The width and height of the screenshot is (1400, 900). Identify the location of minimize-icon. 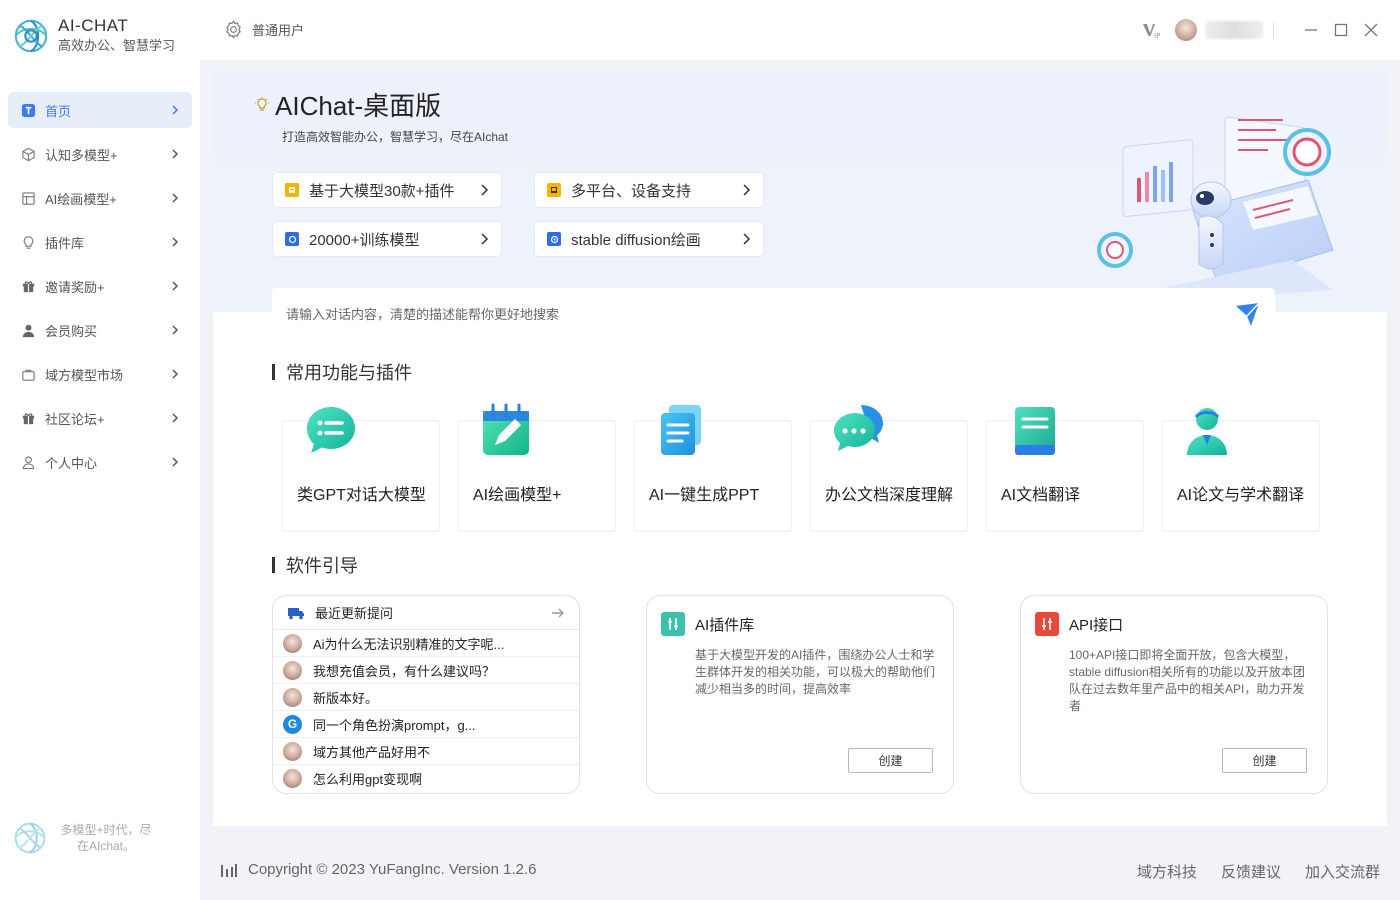
(1311, 30).